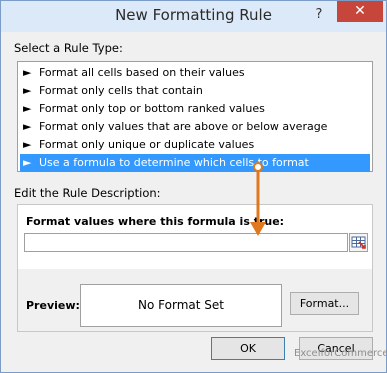 Image resolution: width=387 pixels, height=373 pixels. I want to click on collapse-dialog-button, so click(358, 242).